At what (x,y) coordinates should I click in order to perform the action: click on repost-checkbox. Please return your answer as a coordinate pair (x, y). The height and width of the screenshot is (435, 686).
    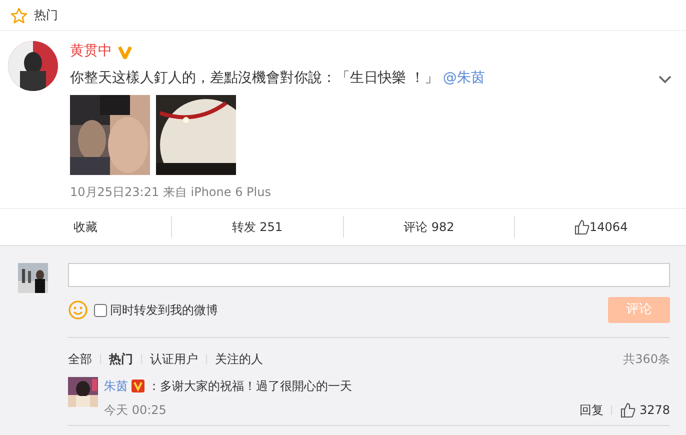
    Looking at the image, I should click on (100, 310).